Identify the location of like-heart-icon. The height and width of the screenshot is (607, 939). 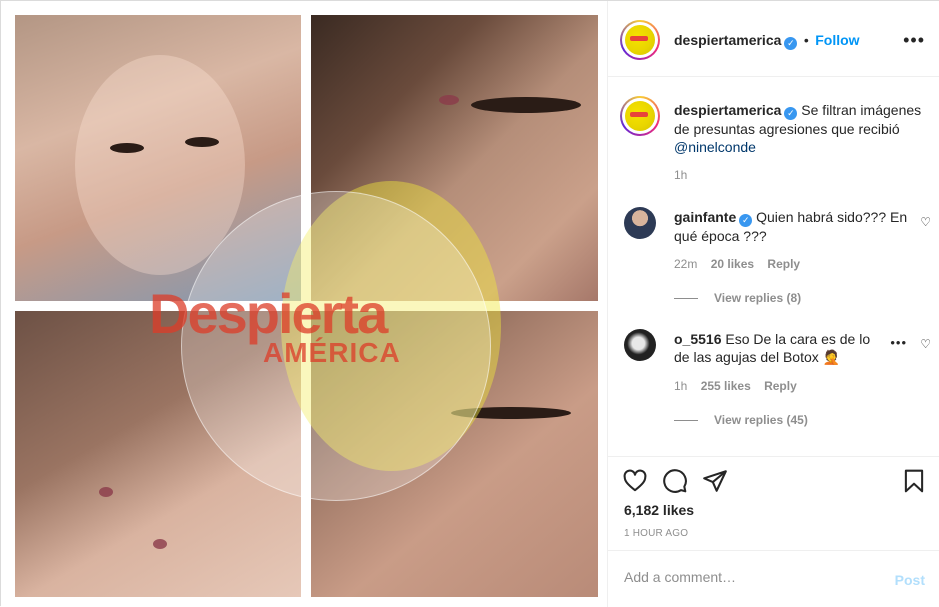
(635, 481).